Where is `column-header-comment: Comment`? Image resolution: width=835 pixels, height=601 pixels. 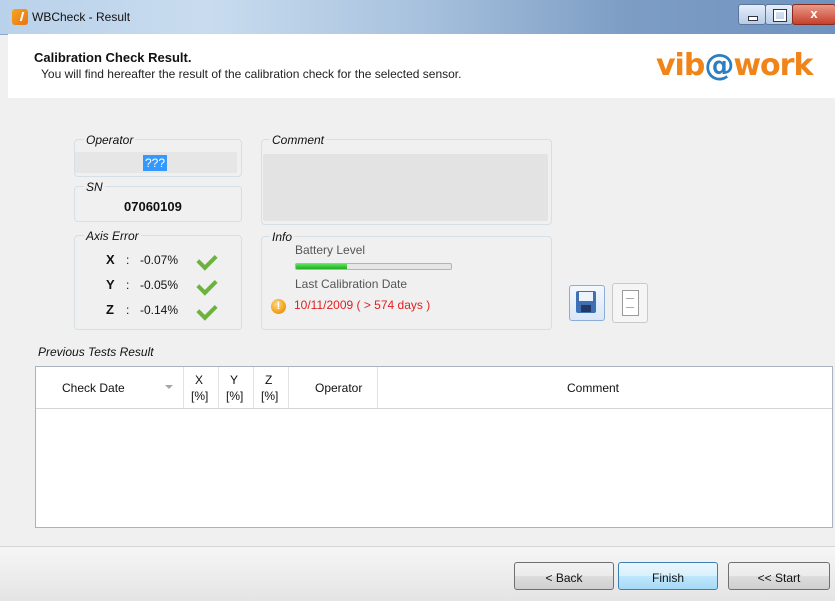
column-header-comment: Comment is located at coordinates (605, 387).